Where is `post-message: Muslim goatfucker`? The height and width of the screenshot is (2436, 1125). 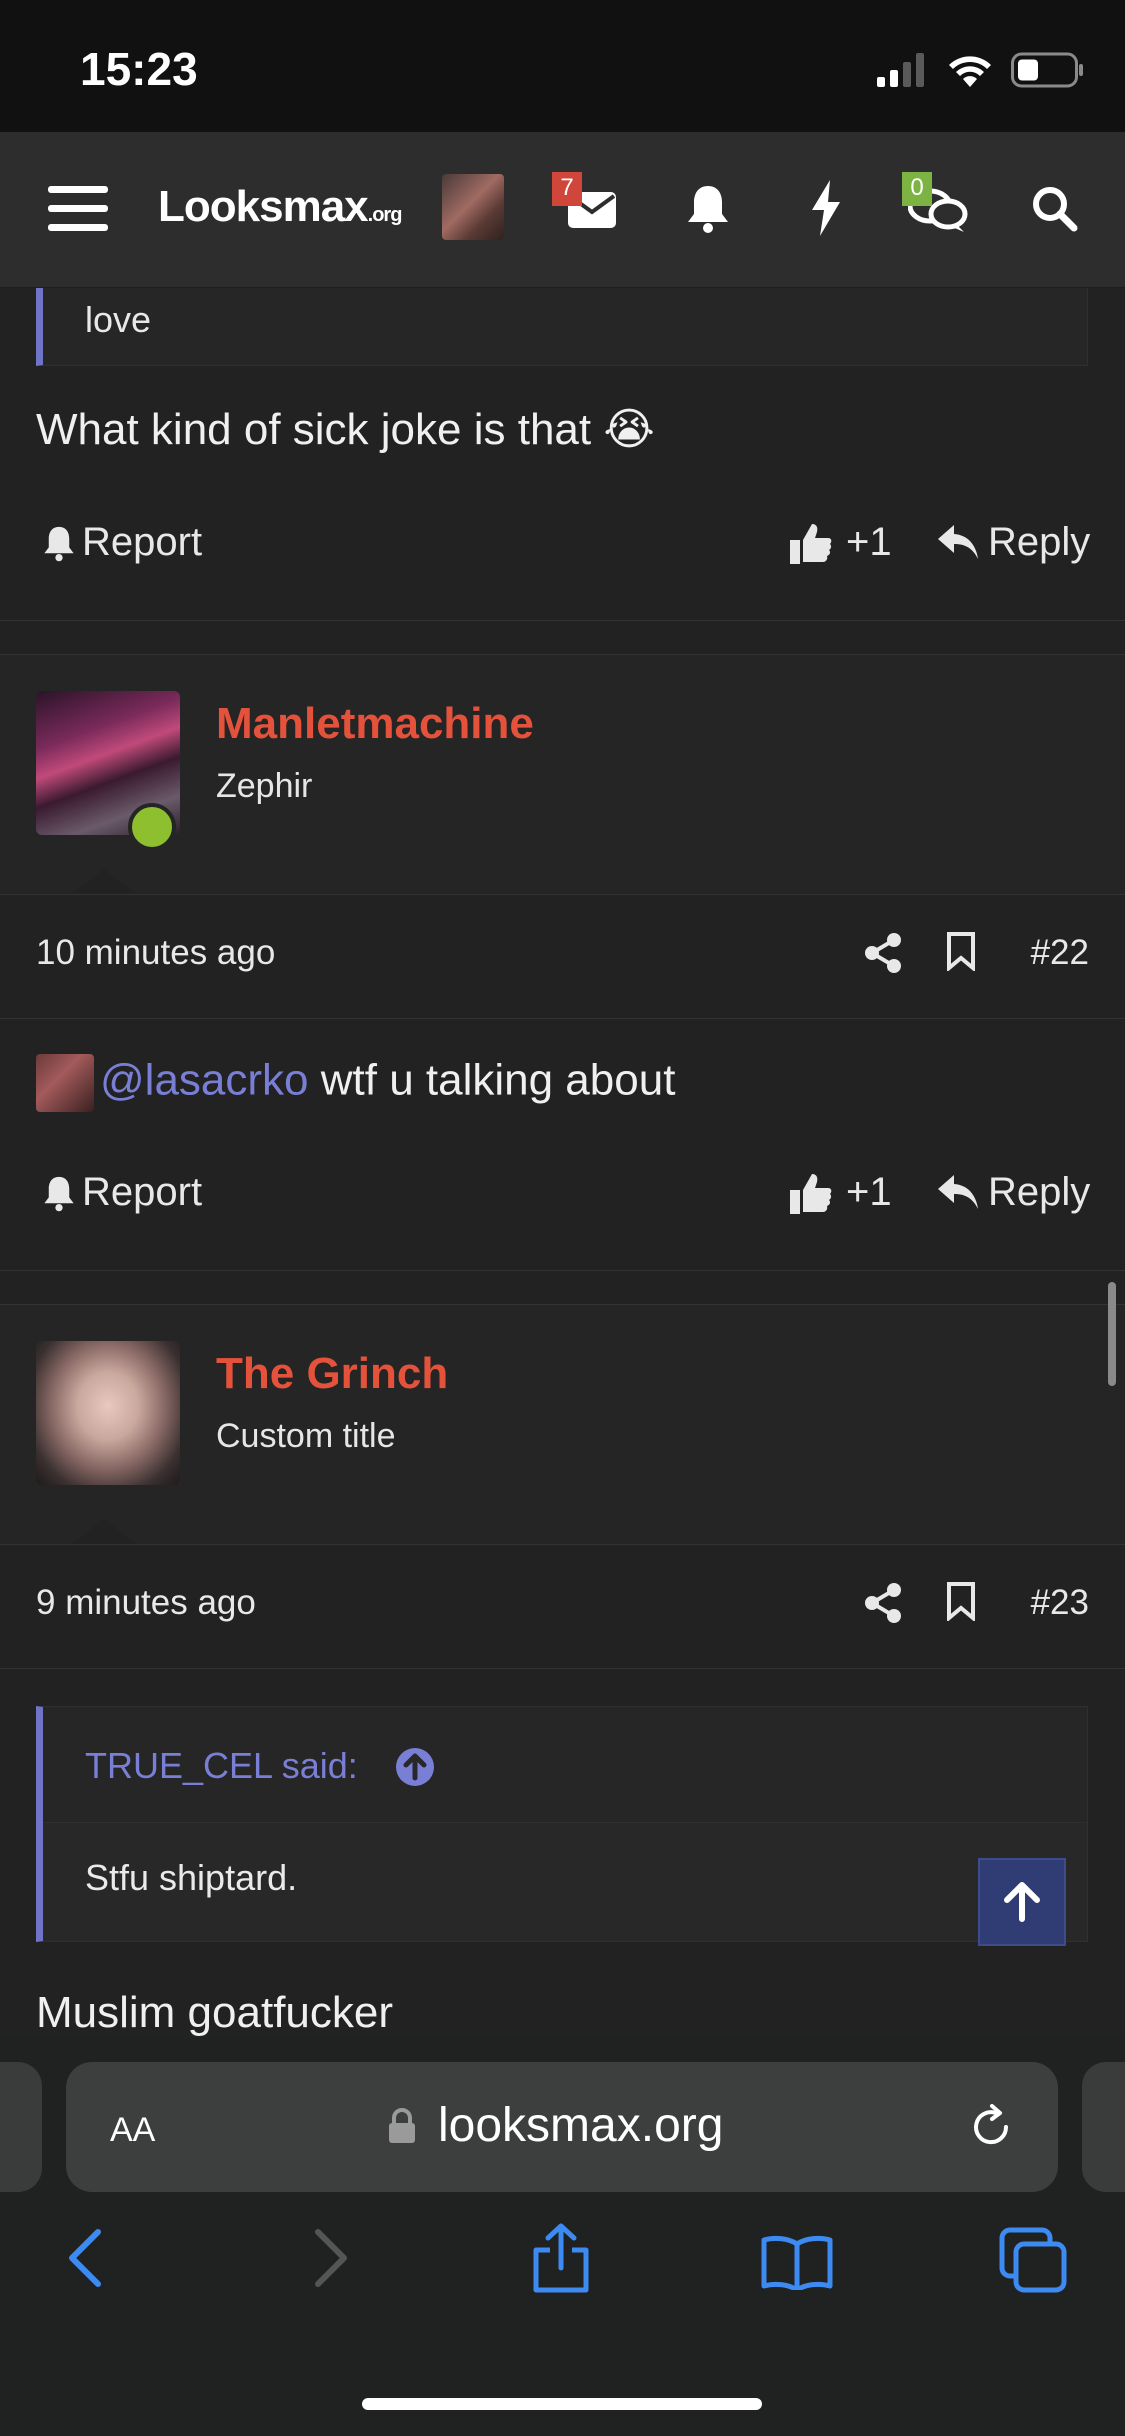 post-message: Muslim goatfucker is located at coordinates (215, 2012).